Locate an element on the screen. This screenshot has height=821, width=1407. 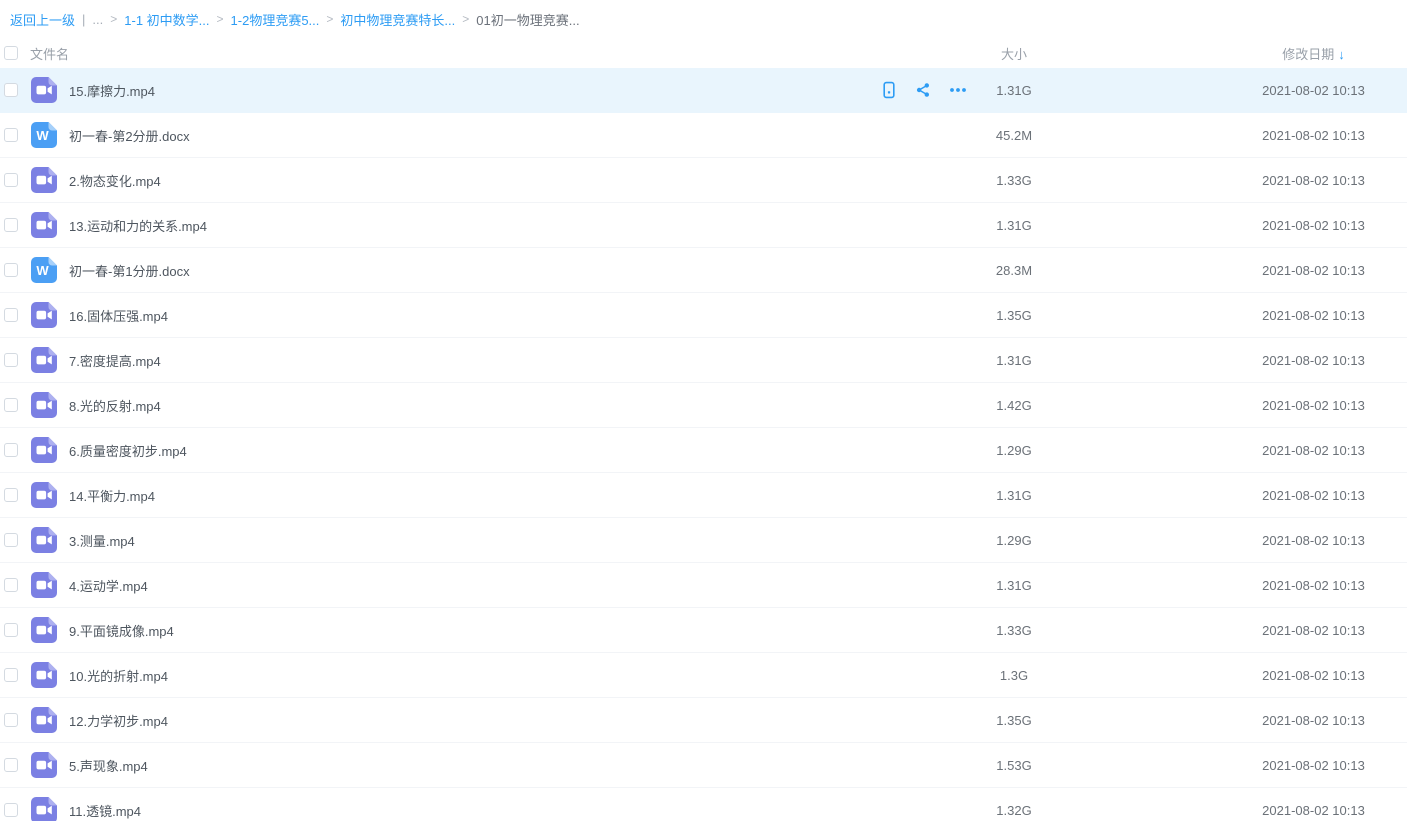
table-row: W 12.力学初步.mp4 is located at coordinates (703, 720).